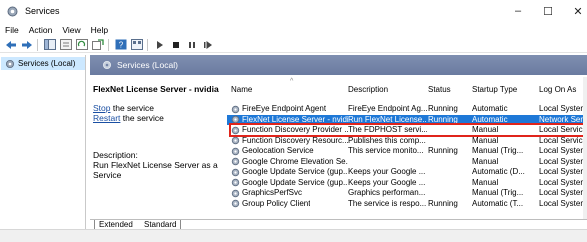 Image resolution: width=587 pixels, height=242 pixels. I want to click on menu-bar: File Action View Help, so click(293, 29).